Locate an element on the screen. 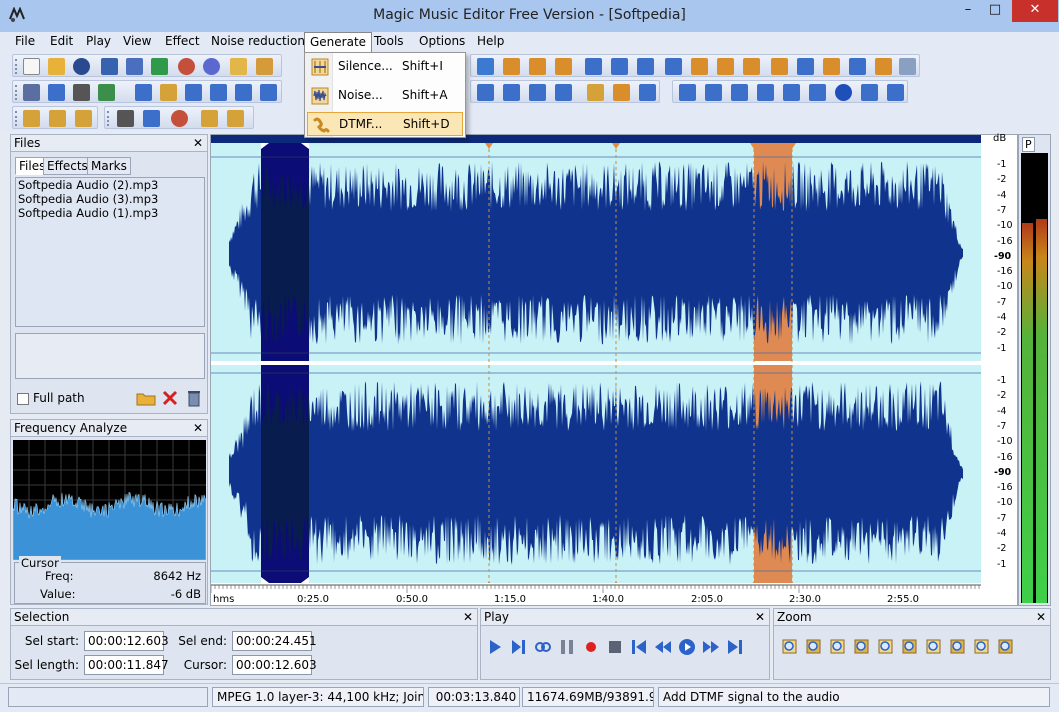 Image resolution: width=1059 pixels, height=712 pixels. notch-icon is located at coordinates (817, 92).